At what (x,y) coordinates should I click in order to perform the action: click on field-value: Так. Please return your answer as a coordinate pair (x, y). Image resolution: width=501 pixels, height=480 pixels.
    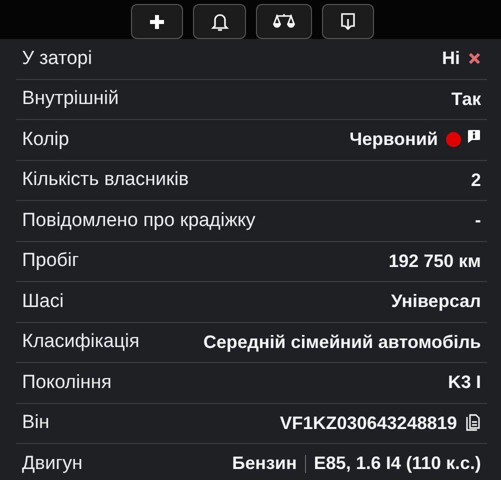
    Looking at the image, I should click on (466, 99).